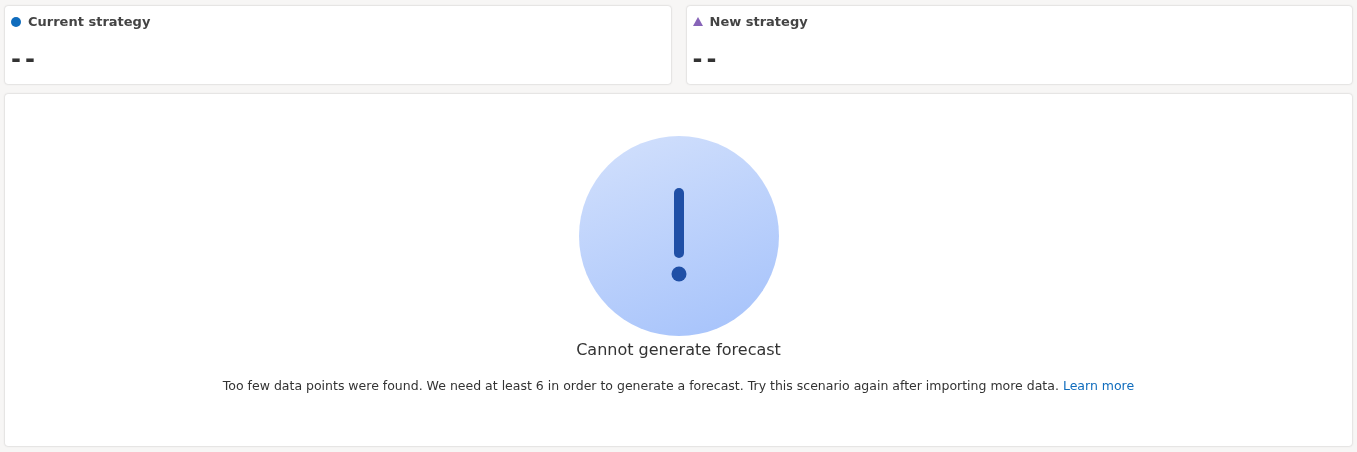 The height and width of the screenshot is (452, 1357). What do you see at coordinates (678, 385) in the screenshot?
I see `message-text: Too few data points were found. We need at least 6 in order to generate a forecast. Try this scenario again after importing more data. Learn more` at bounding box center [678, 385].